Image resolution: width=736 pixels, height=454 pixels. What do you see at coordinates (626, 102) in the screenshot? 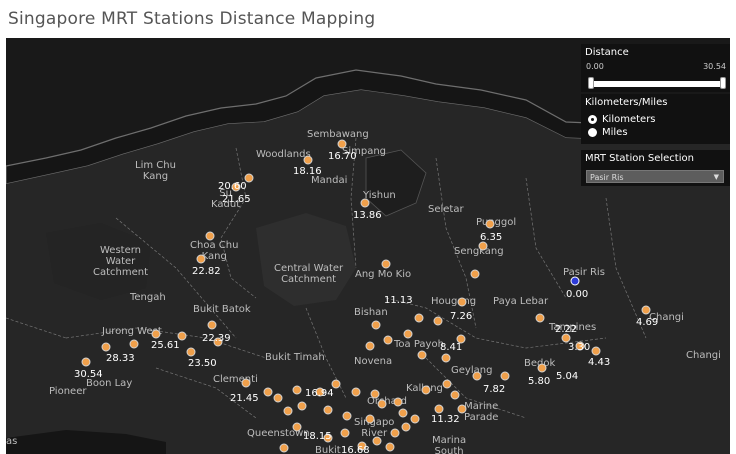
I see `units-filter-label: Kilometers/Miles` at bounding box center [626, 102].